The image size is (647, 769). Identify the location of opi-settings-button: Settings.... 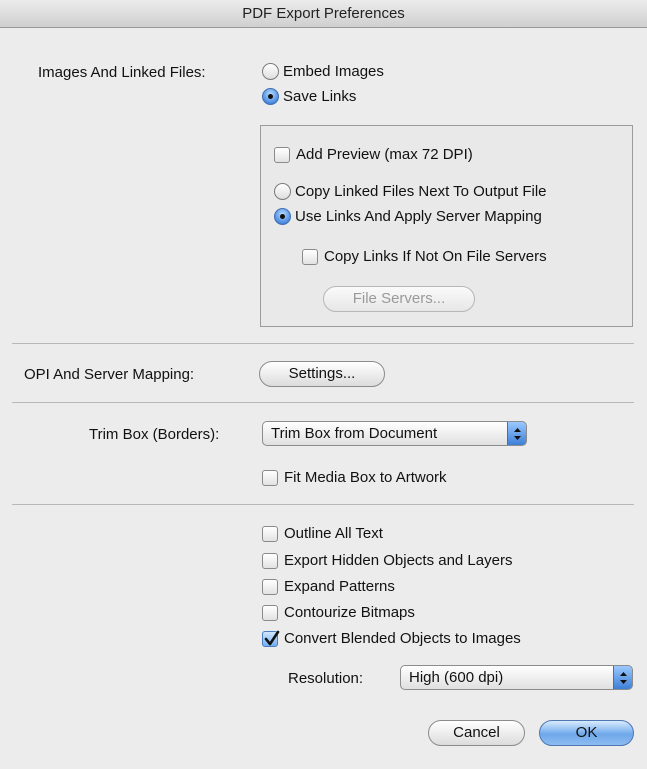
(322, 374).